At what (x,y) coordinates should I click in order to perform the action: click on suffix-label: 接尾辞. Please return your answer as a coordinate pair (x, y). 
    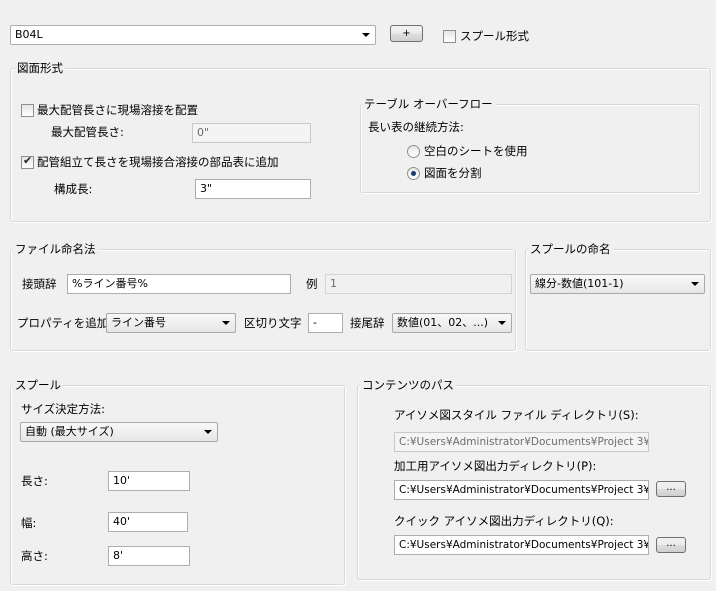
    Looking at the image, I should click on (367, 323).